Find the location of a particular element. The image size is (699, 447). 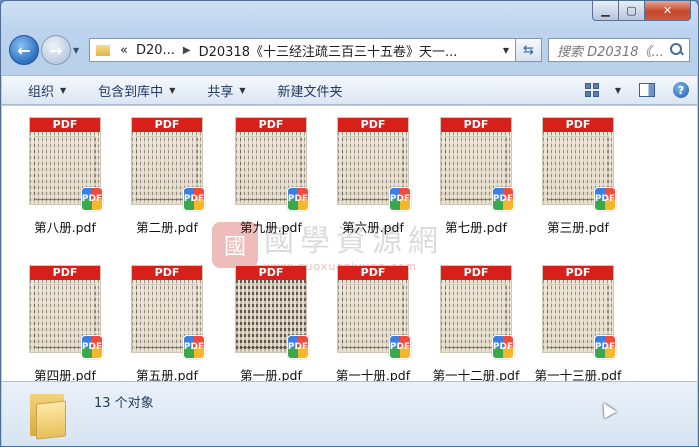

arrow-right-icon: → is located at coordinates (56, 50).